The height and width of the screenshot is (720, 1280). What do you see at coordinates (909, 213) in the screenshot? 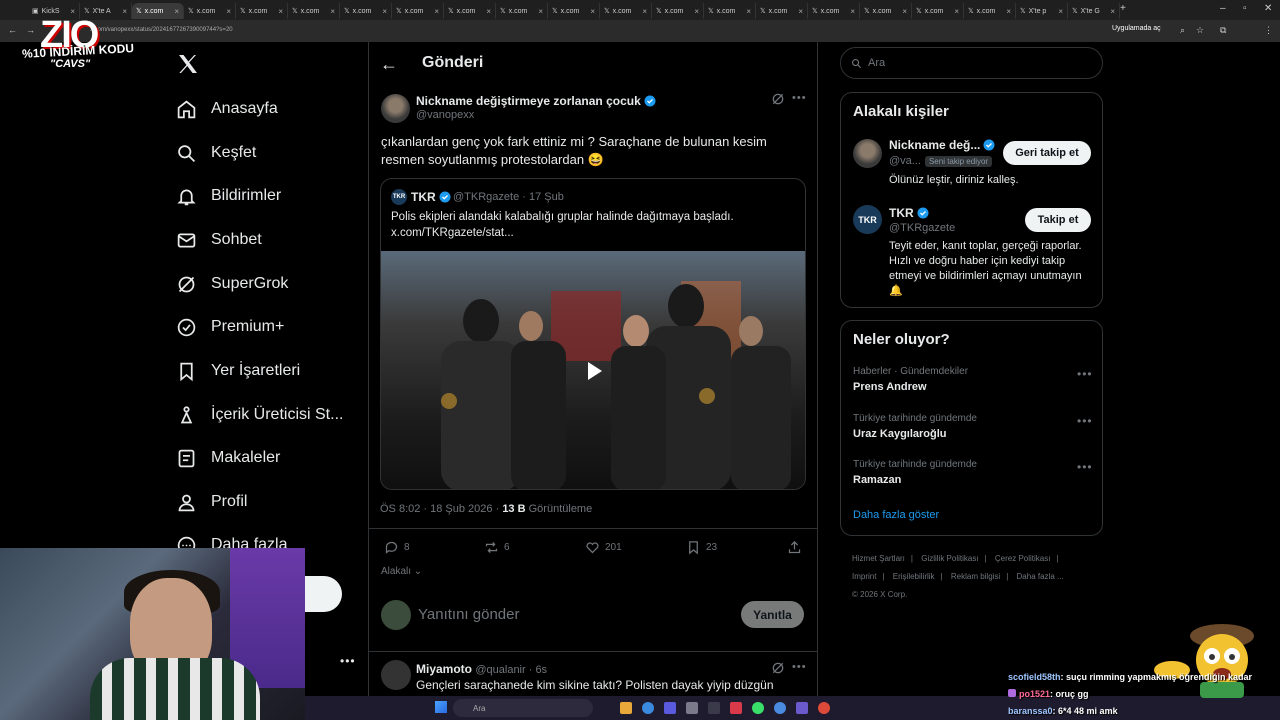
I see `person-name: TKR` at bounding box center [909, 213].